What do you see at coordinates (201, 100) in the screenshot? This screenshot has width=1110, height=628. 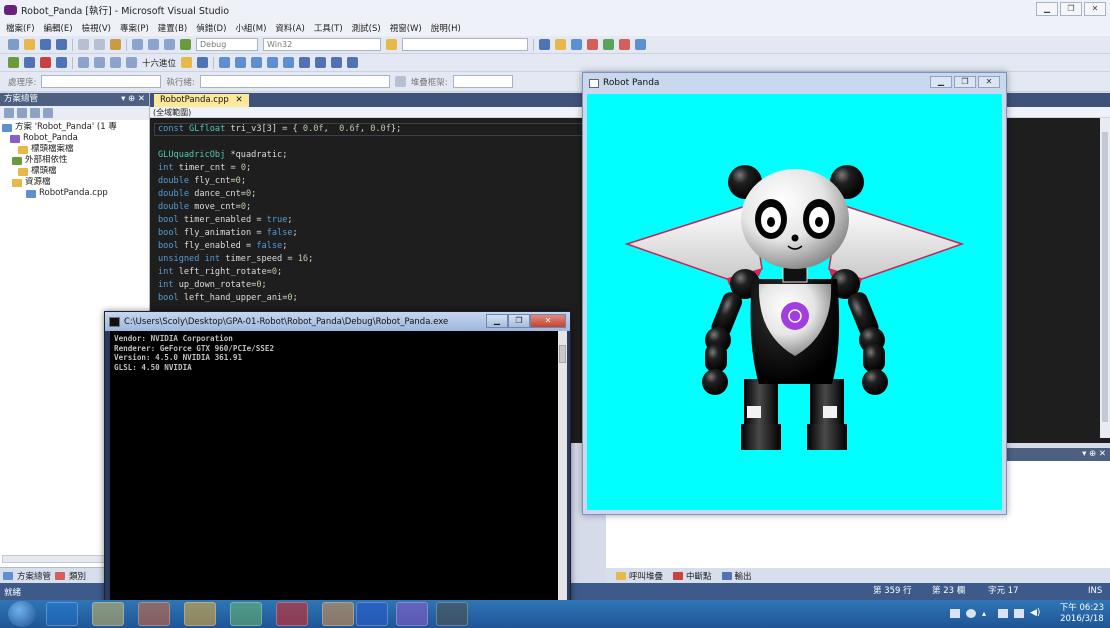 I see `tab-robotpanda-cpp: RobotPanda.cpp ✕` at bounding box center [201, 100].